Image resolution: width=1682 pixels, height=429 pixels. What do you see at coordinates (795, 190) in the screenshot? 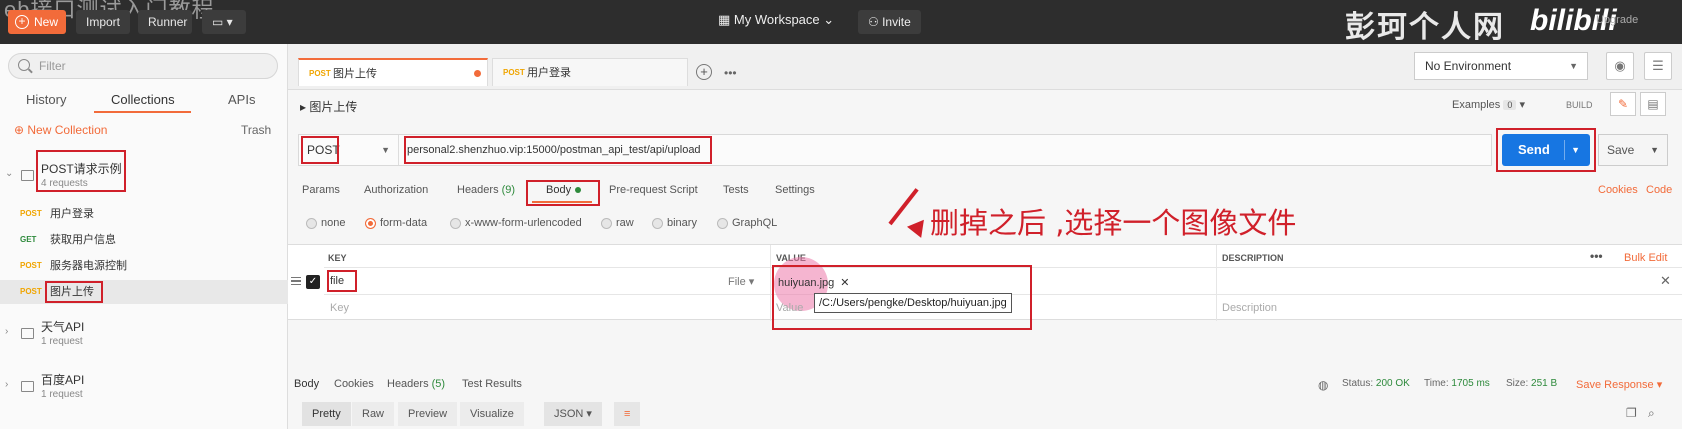
I see `tab-settings: Settings` at bounding box center [795, 190].